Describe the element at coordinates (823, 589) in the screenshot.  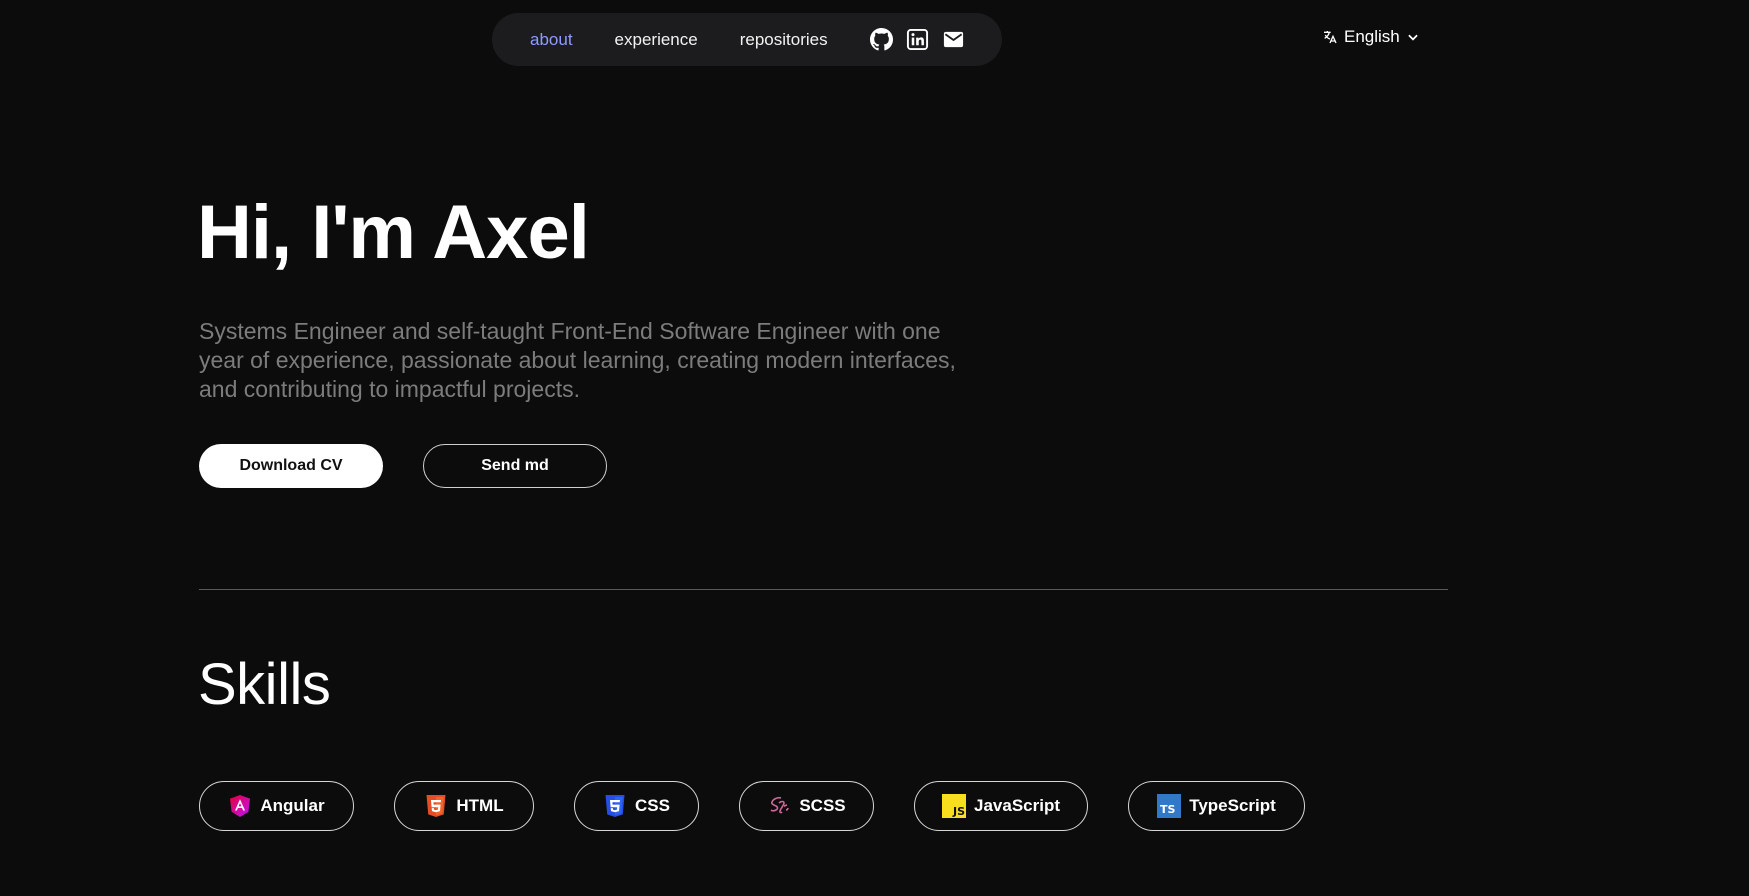
I see `section-divider` at that location.